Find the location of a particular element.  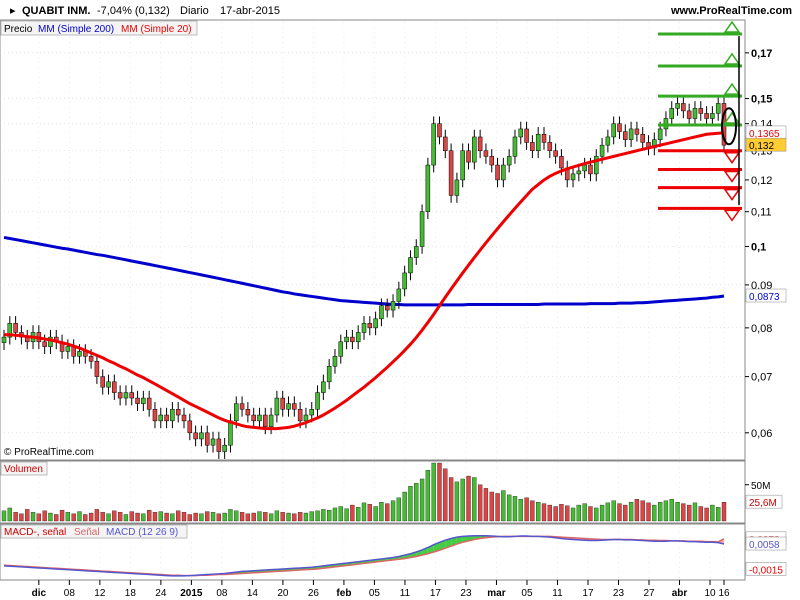

x-tick-label: 16 is located at coordinates (724, 593).